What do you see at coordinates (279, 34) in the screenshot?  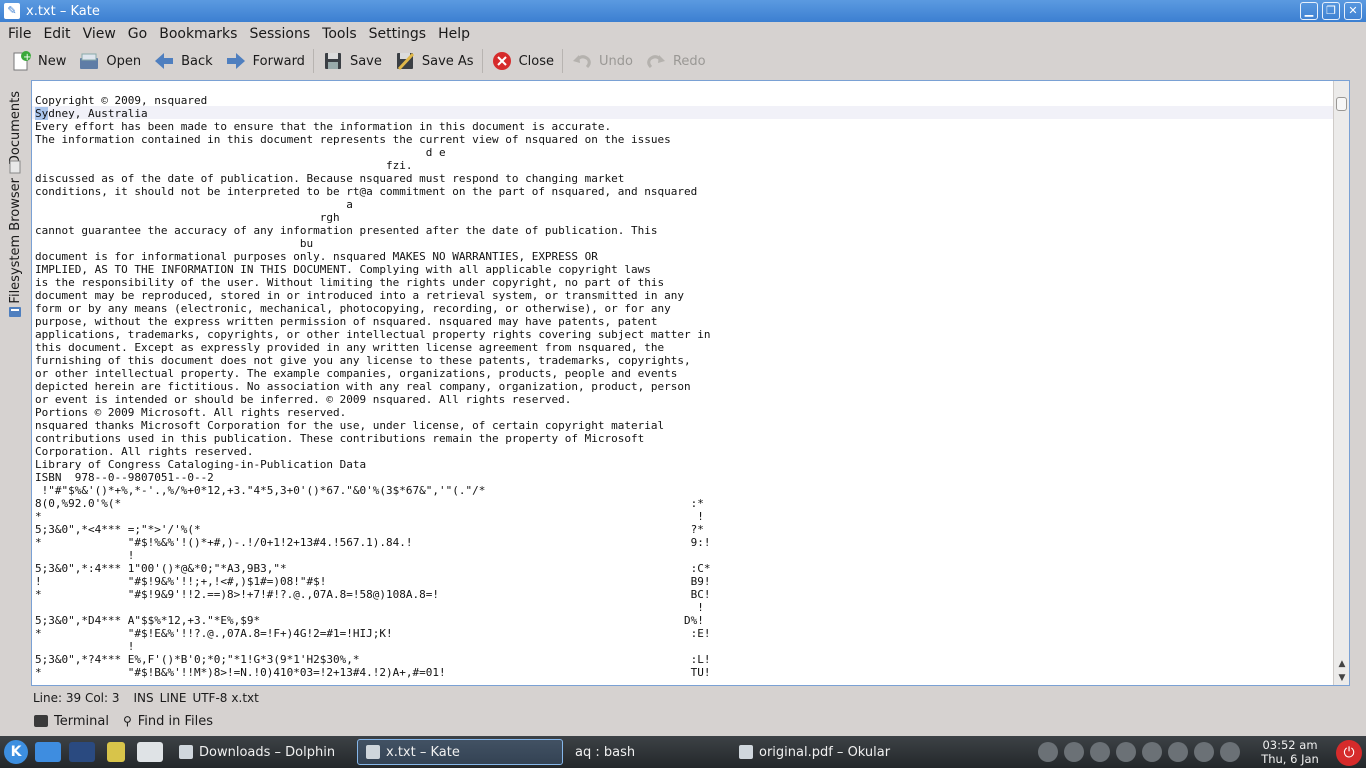 I see `menu-sessions: Sessions` at bounding box center [279, 34].